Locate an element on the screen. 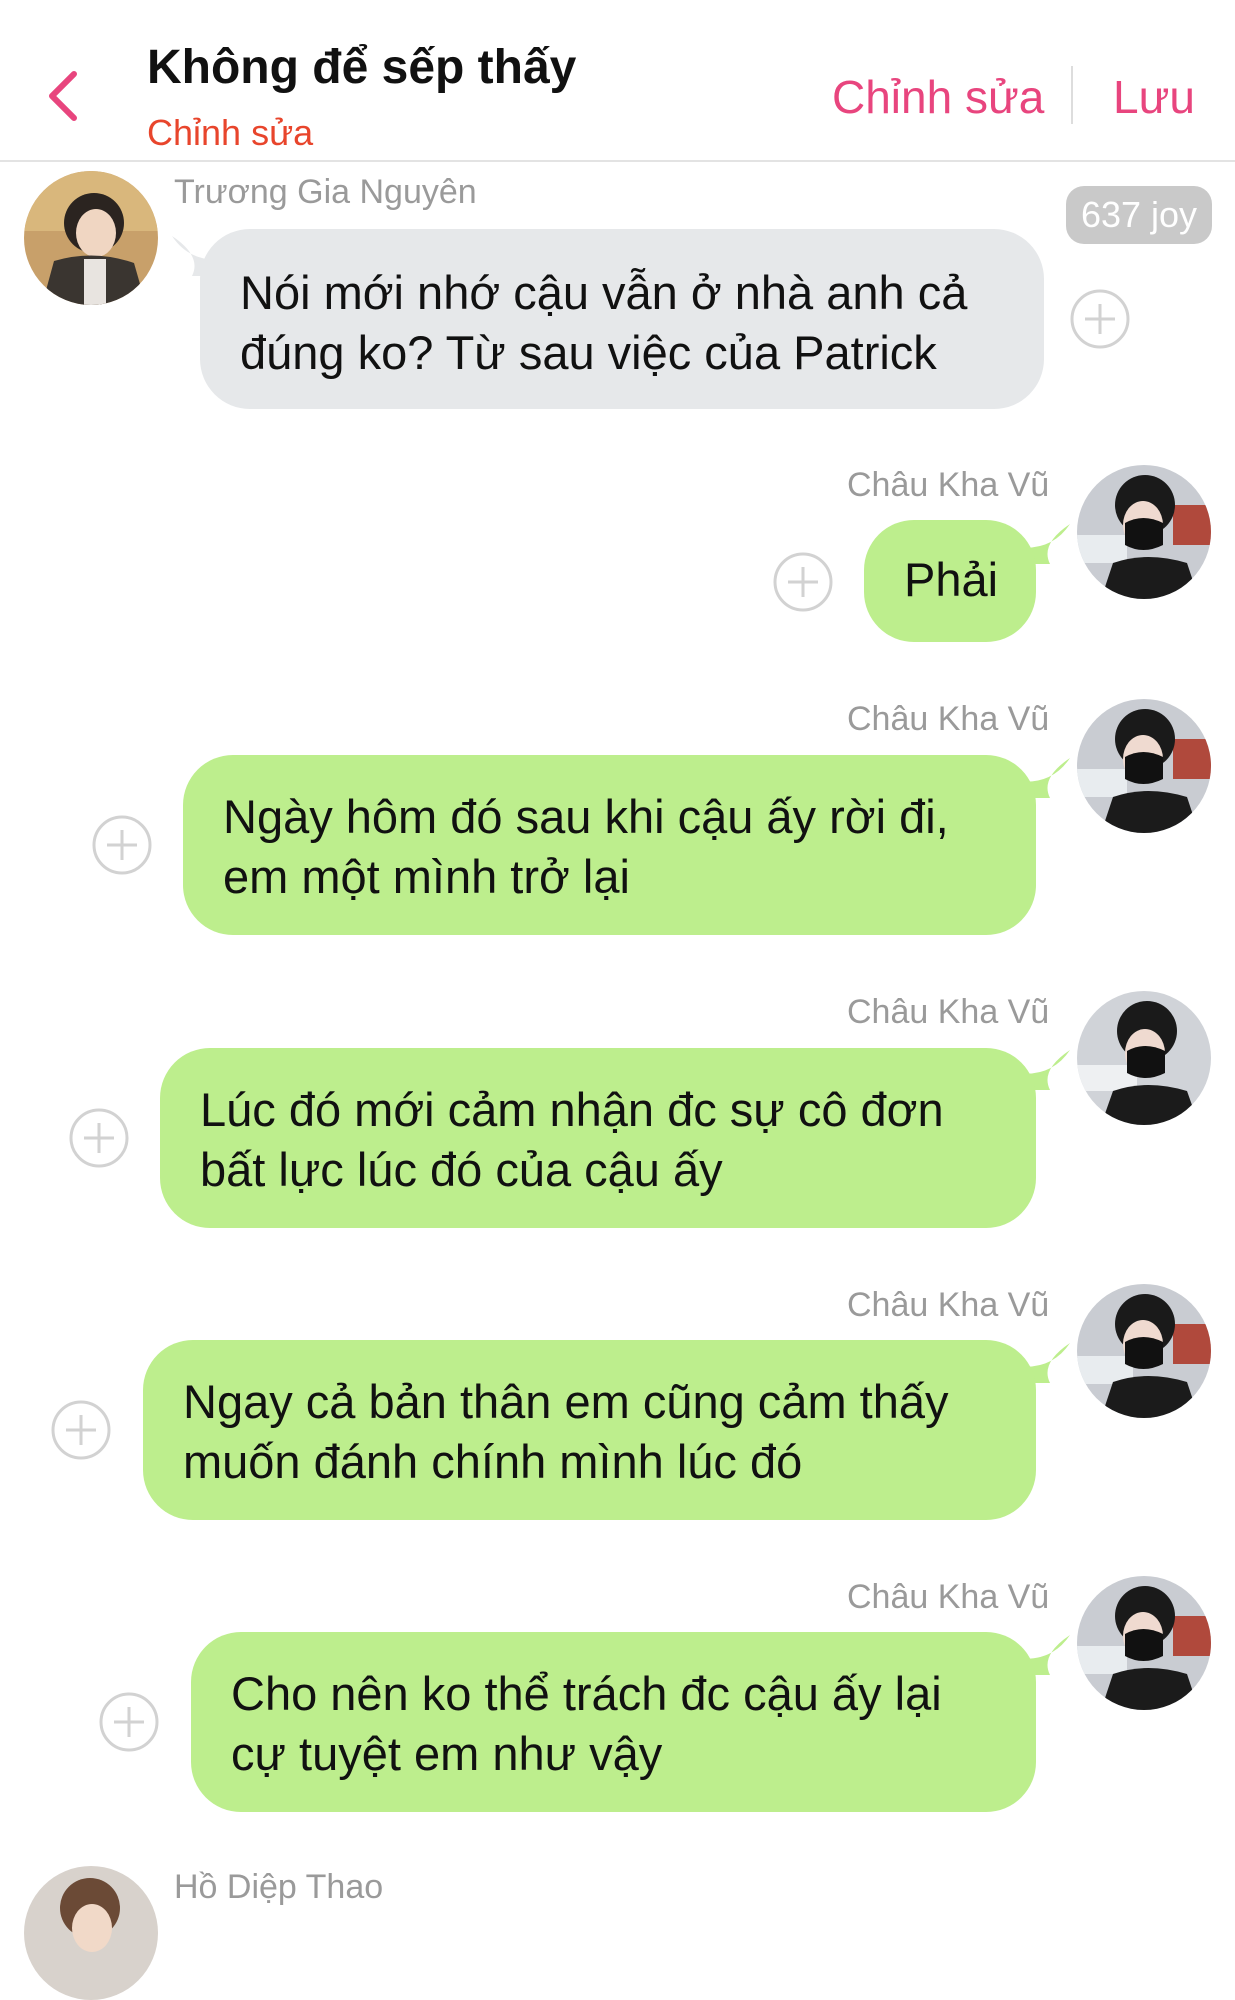  message-text-line: đúng ko? Từ sau việc của Patrick is located at coordinates (588, 352).